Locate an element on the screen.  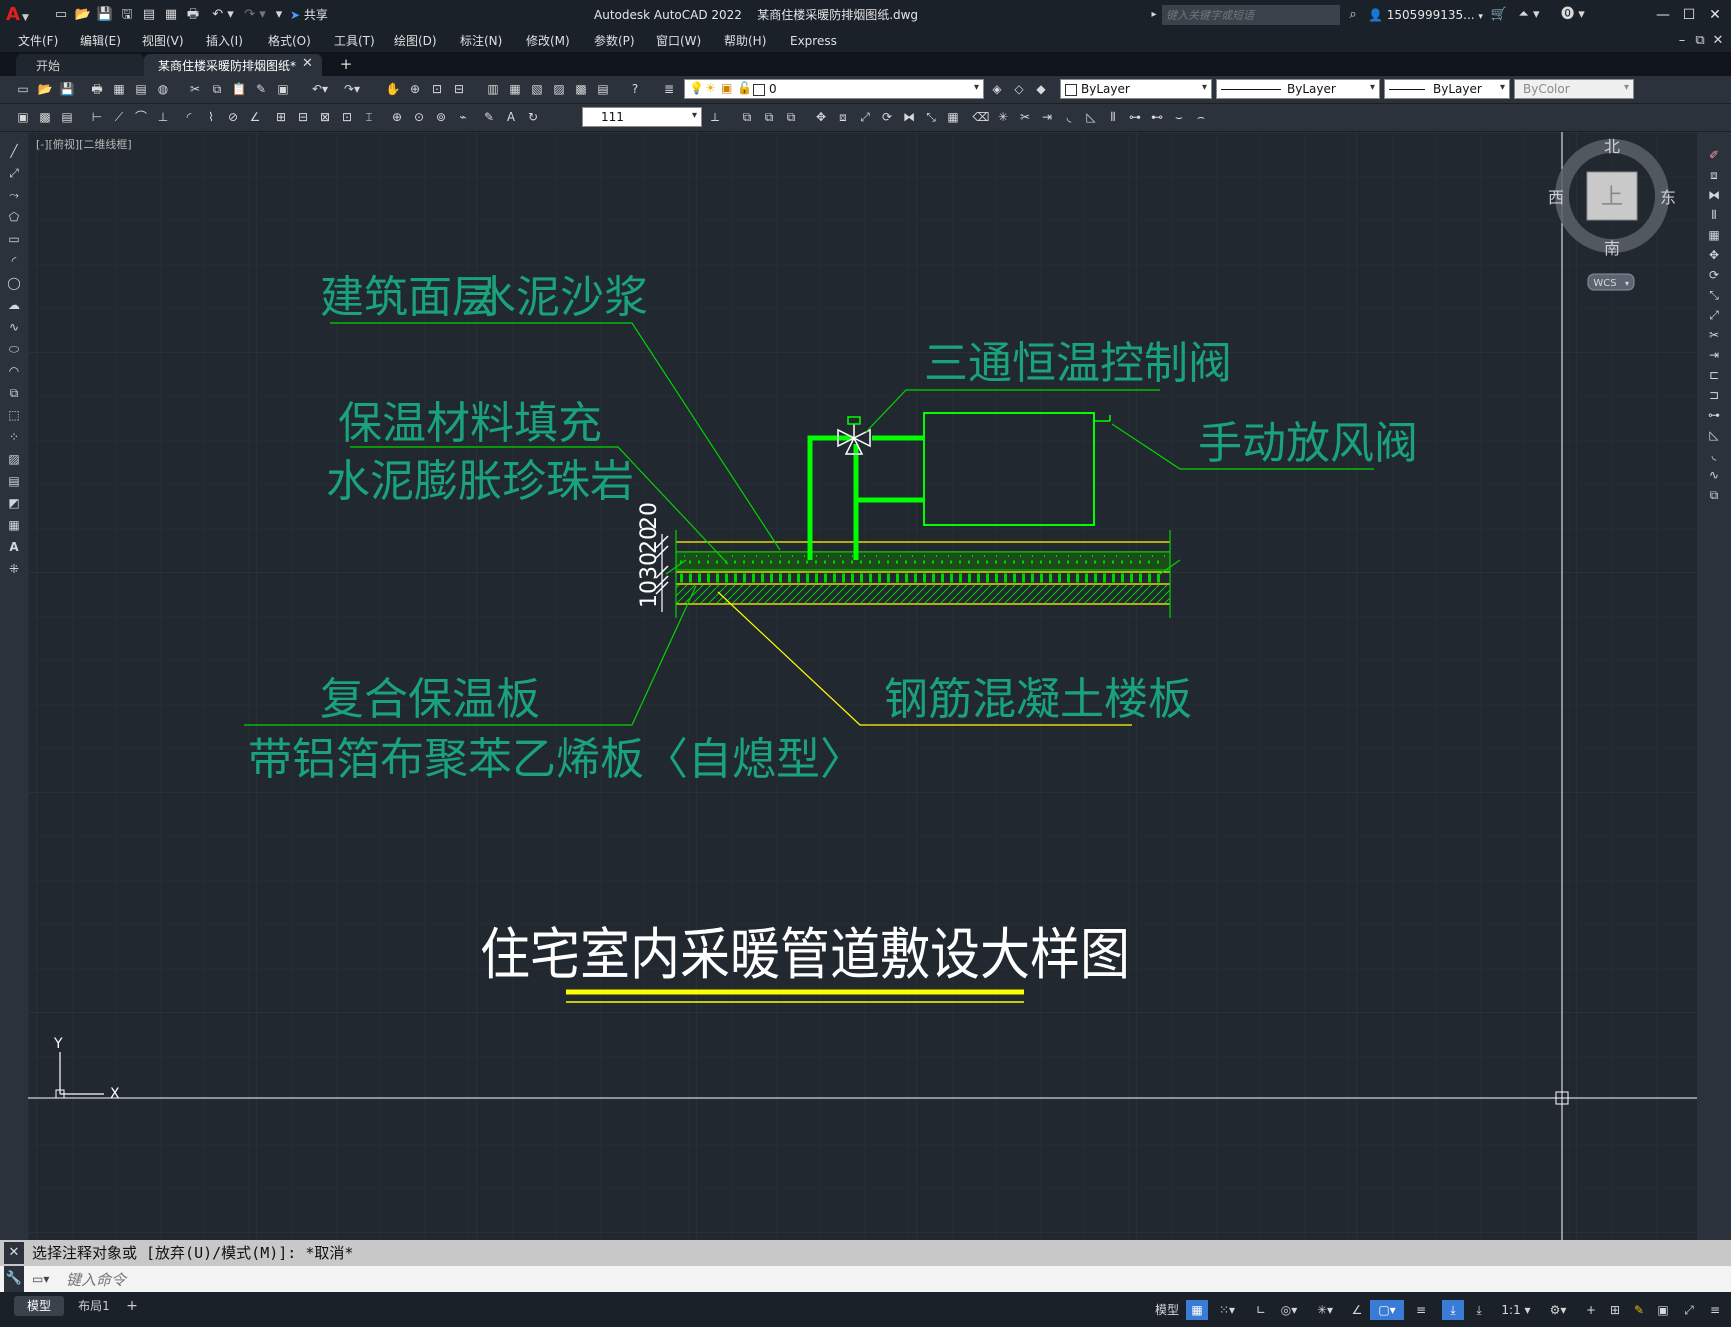
linetype-dropdown: ByLayer ▾ is located at coordinates (1298, 89).